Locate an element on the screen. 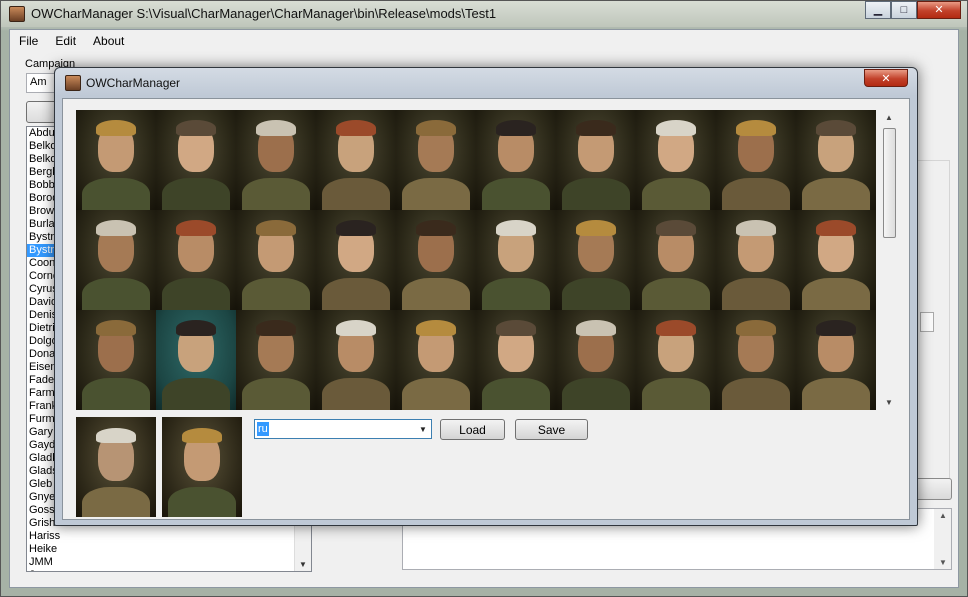  window-controls: ▁ □ ✕ is located at coordinates (913, 10).